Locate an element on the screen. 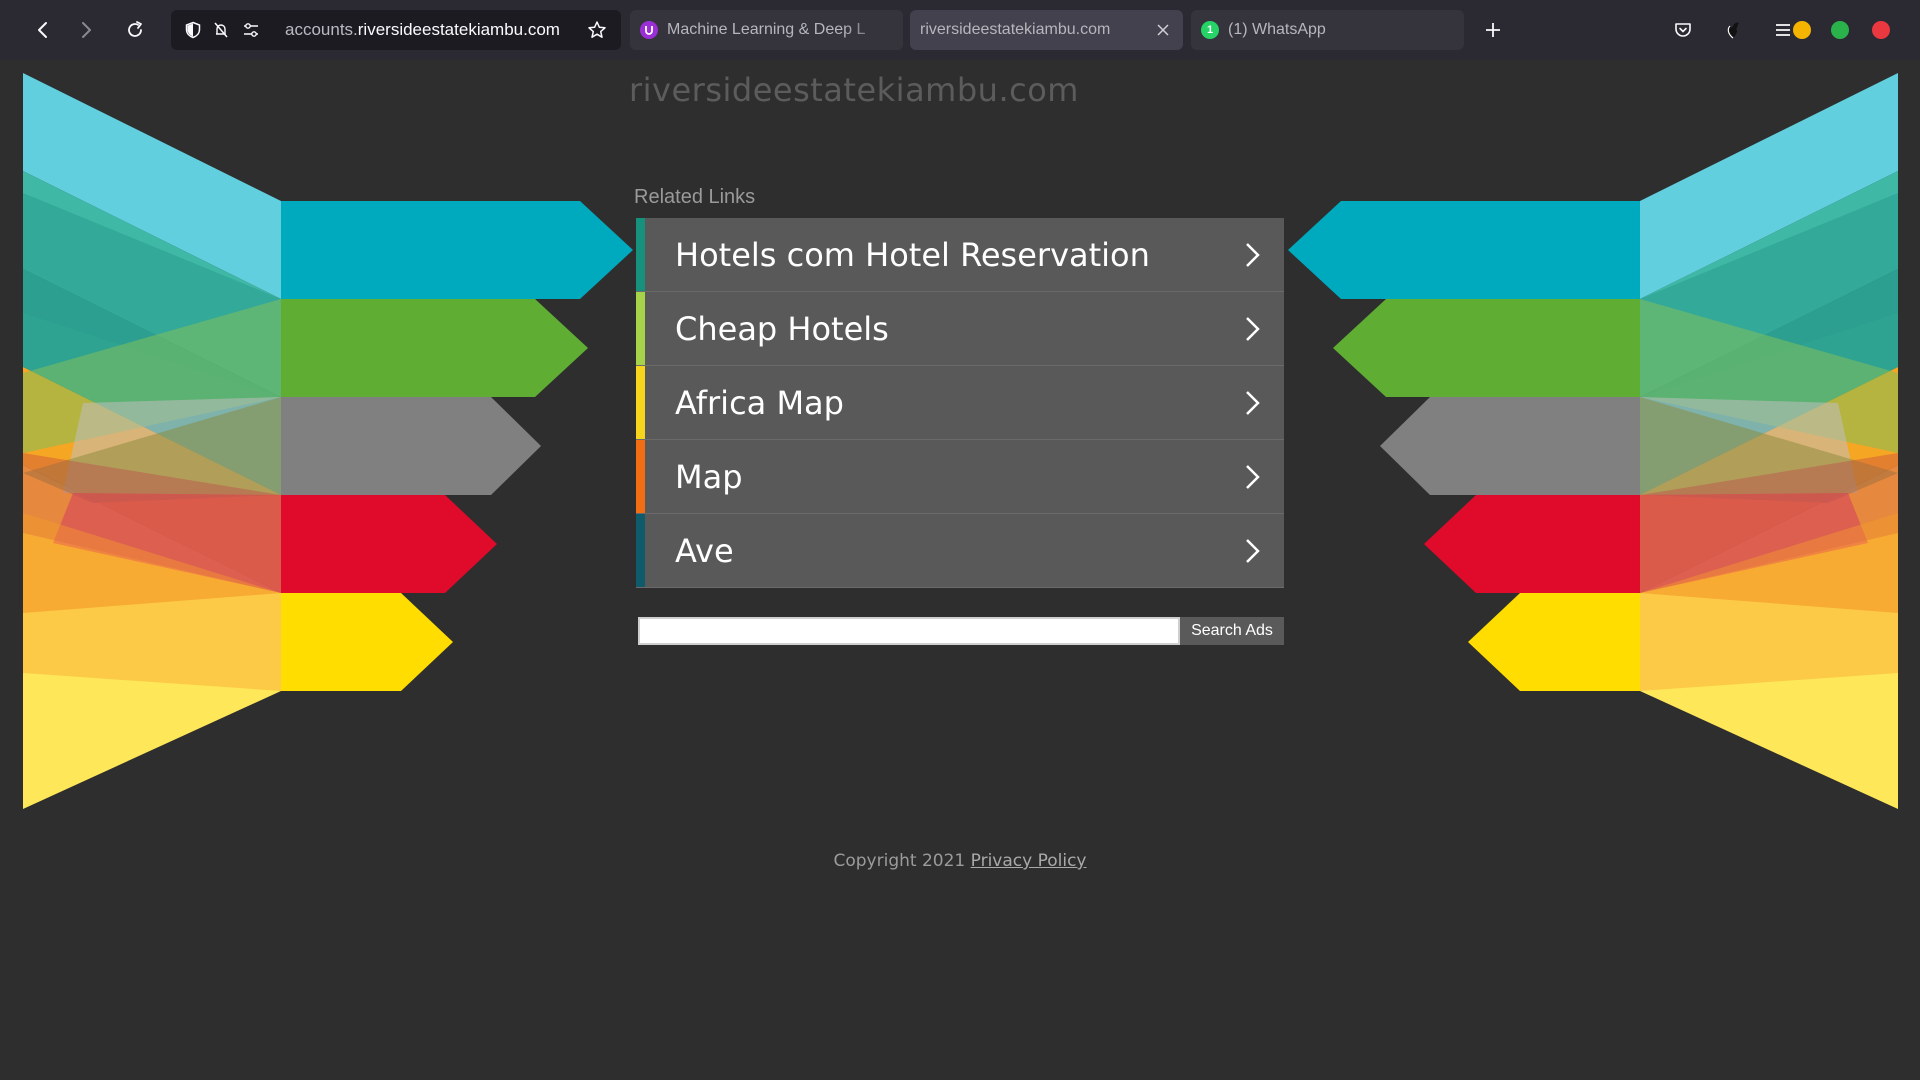  tab-title: Machine Learning & Deep L is located at coordinates (766, 29).